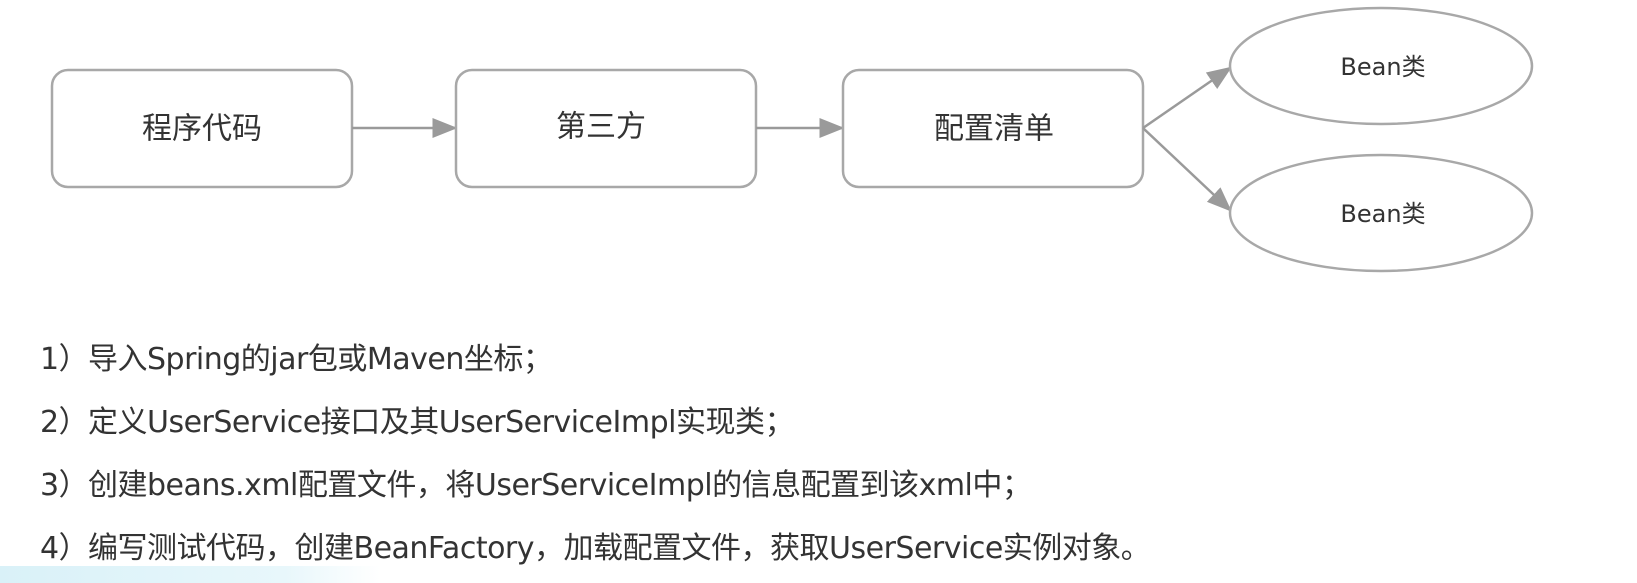 This screenshot has height=583, width=1637. What do you see at coordinates (64, 359) in the screenshot?
I see `step-number: 1）` at bounding box center [64, 359].